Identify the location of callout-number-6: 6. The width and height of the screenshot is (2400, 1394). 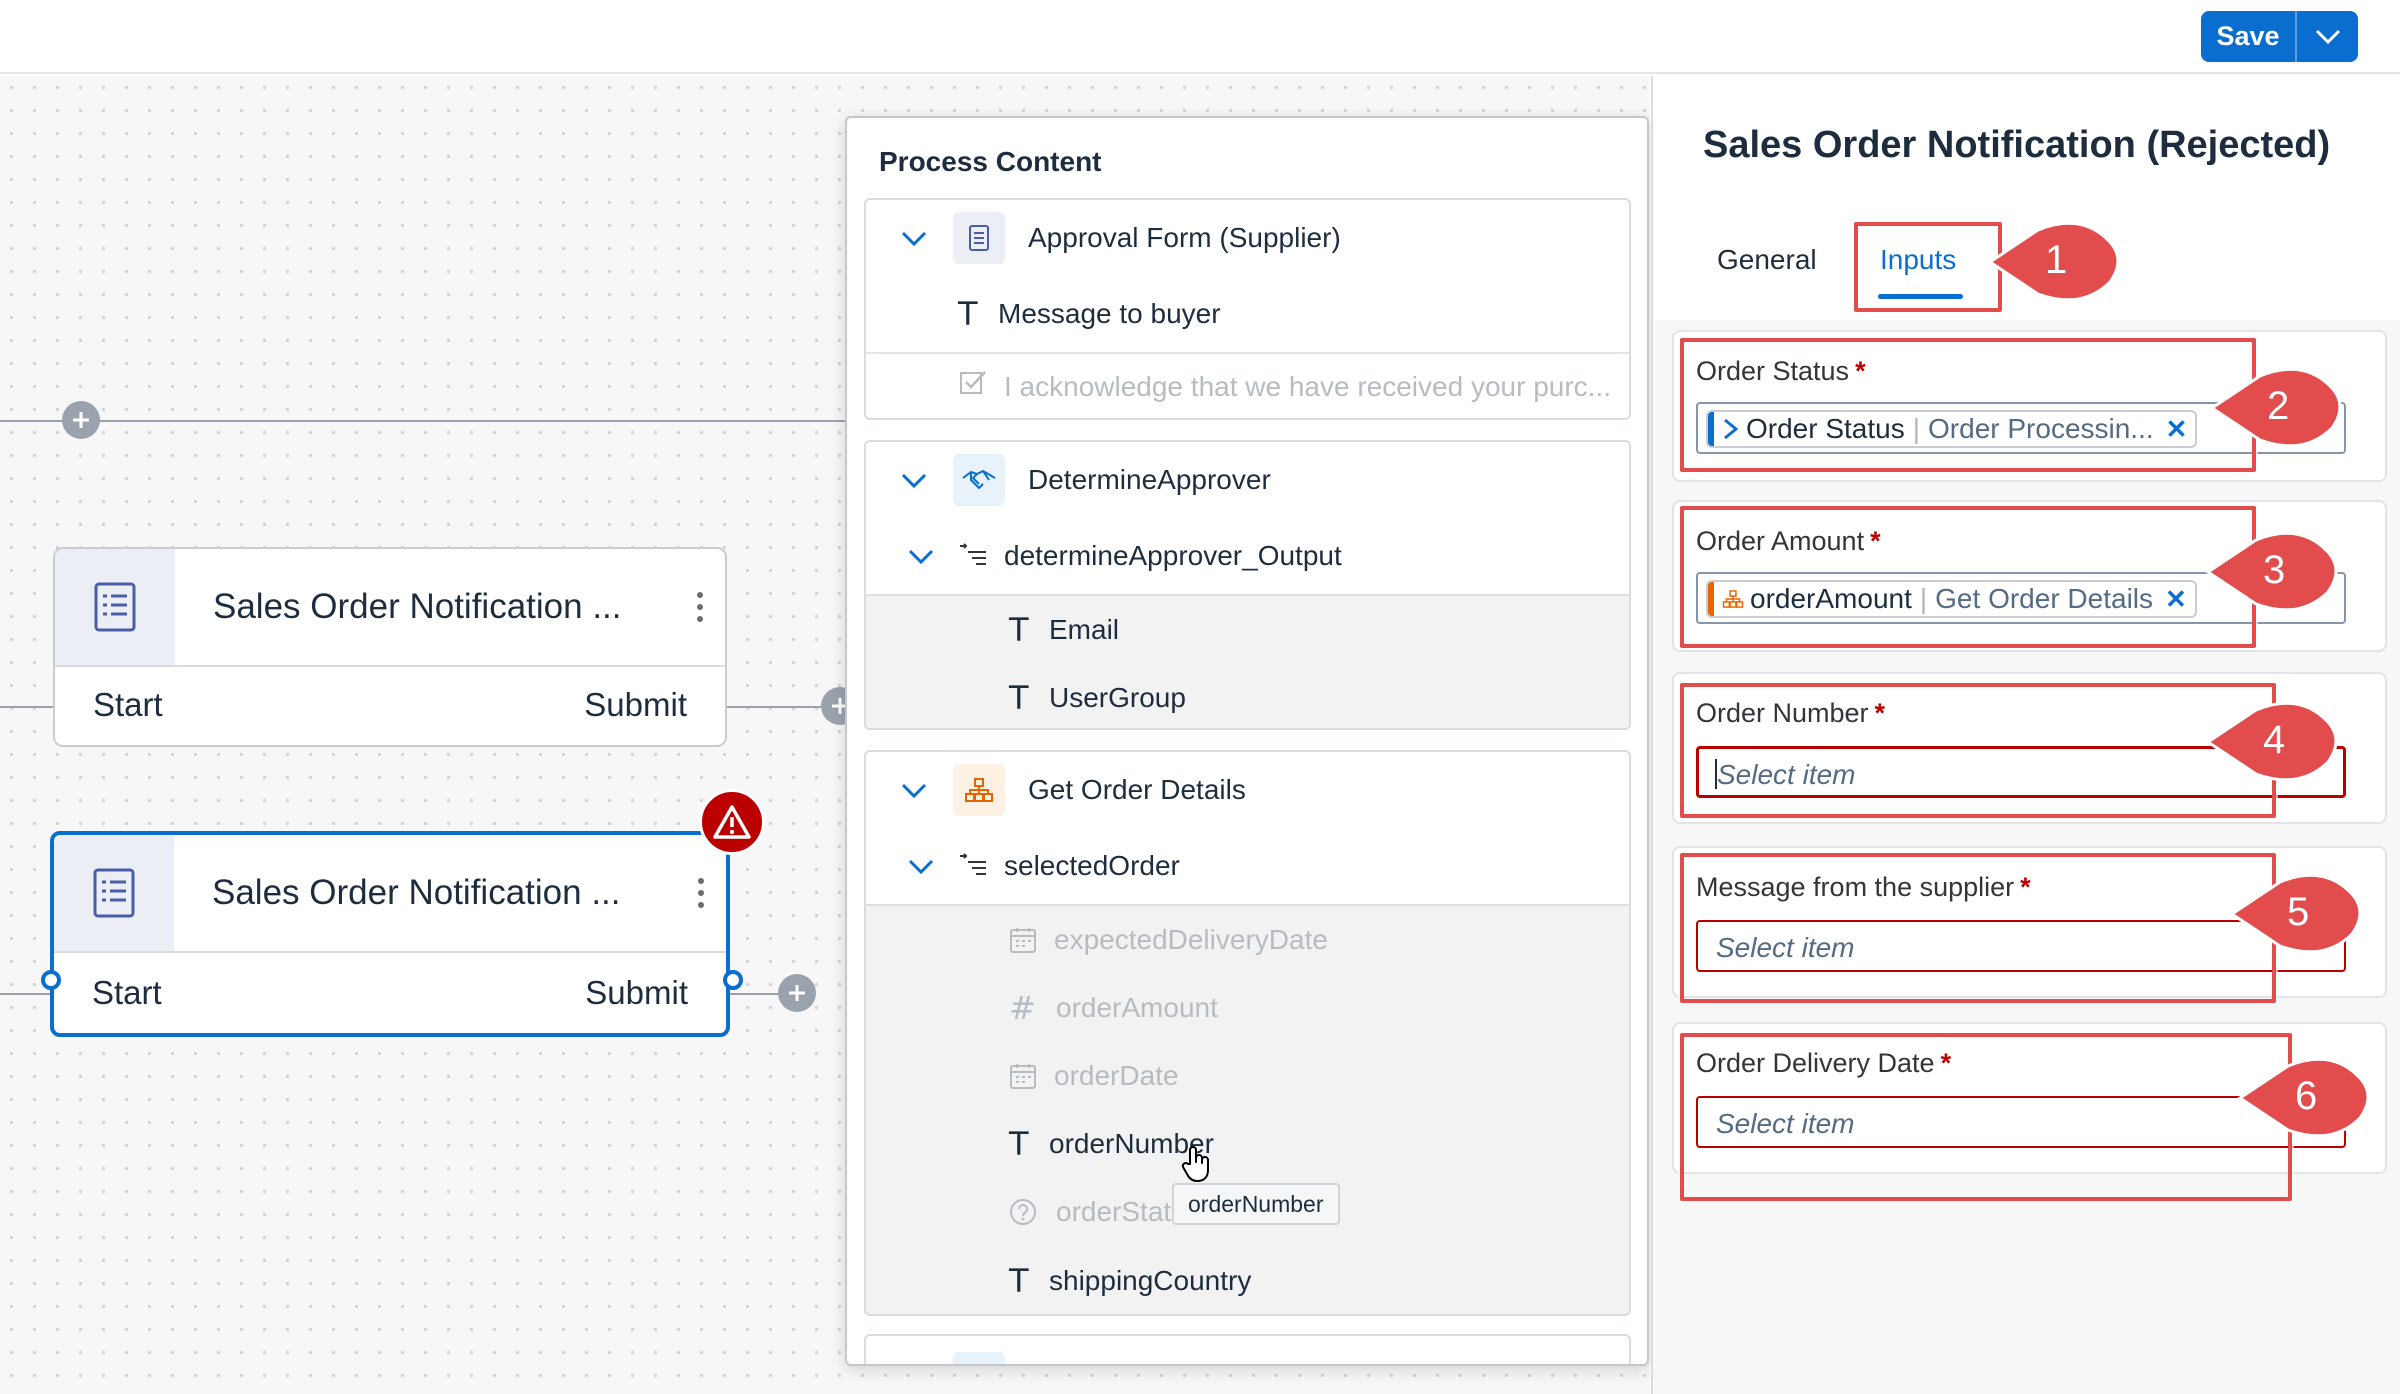
(2306, 1096).